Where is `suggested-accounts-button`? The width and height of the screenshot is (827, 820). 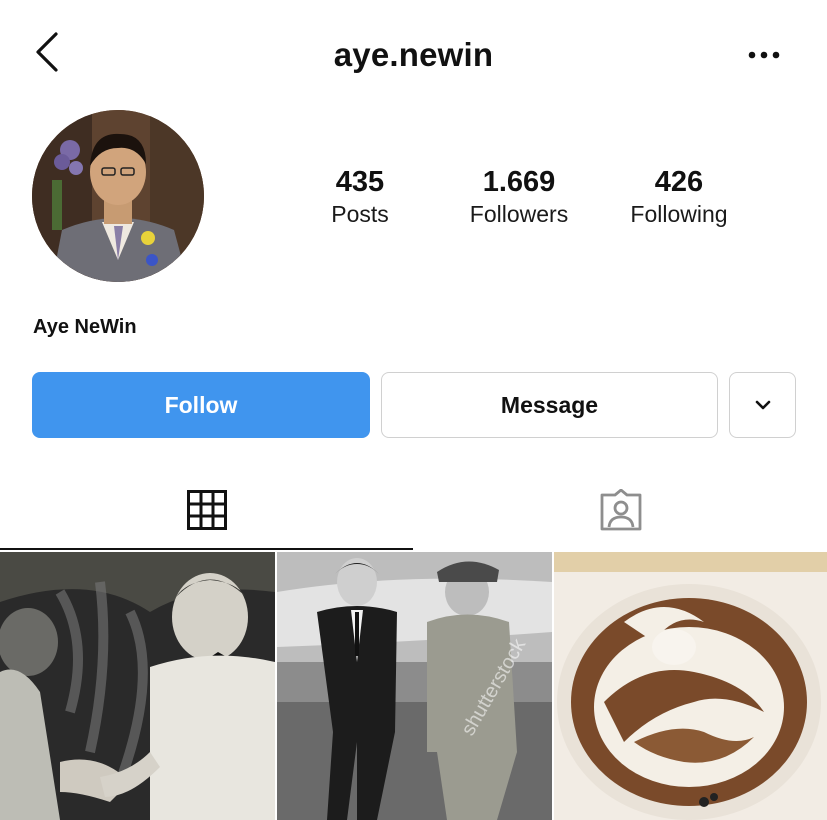
suggested-accounts-button is located at coordinates (762, 405).